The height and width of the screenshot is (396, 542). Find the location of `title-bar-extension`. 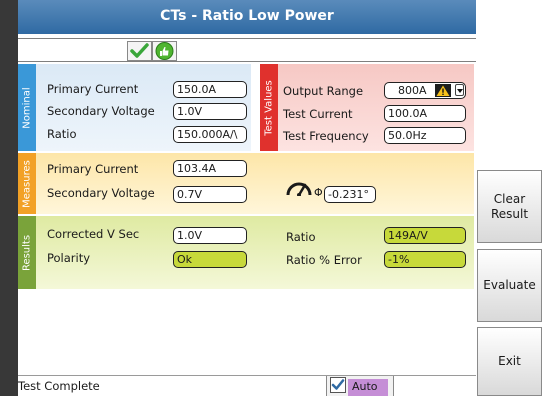

title-bar-extension is located at coordinates (509, 17).